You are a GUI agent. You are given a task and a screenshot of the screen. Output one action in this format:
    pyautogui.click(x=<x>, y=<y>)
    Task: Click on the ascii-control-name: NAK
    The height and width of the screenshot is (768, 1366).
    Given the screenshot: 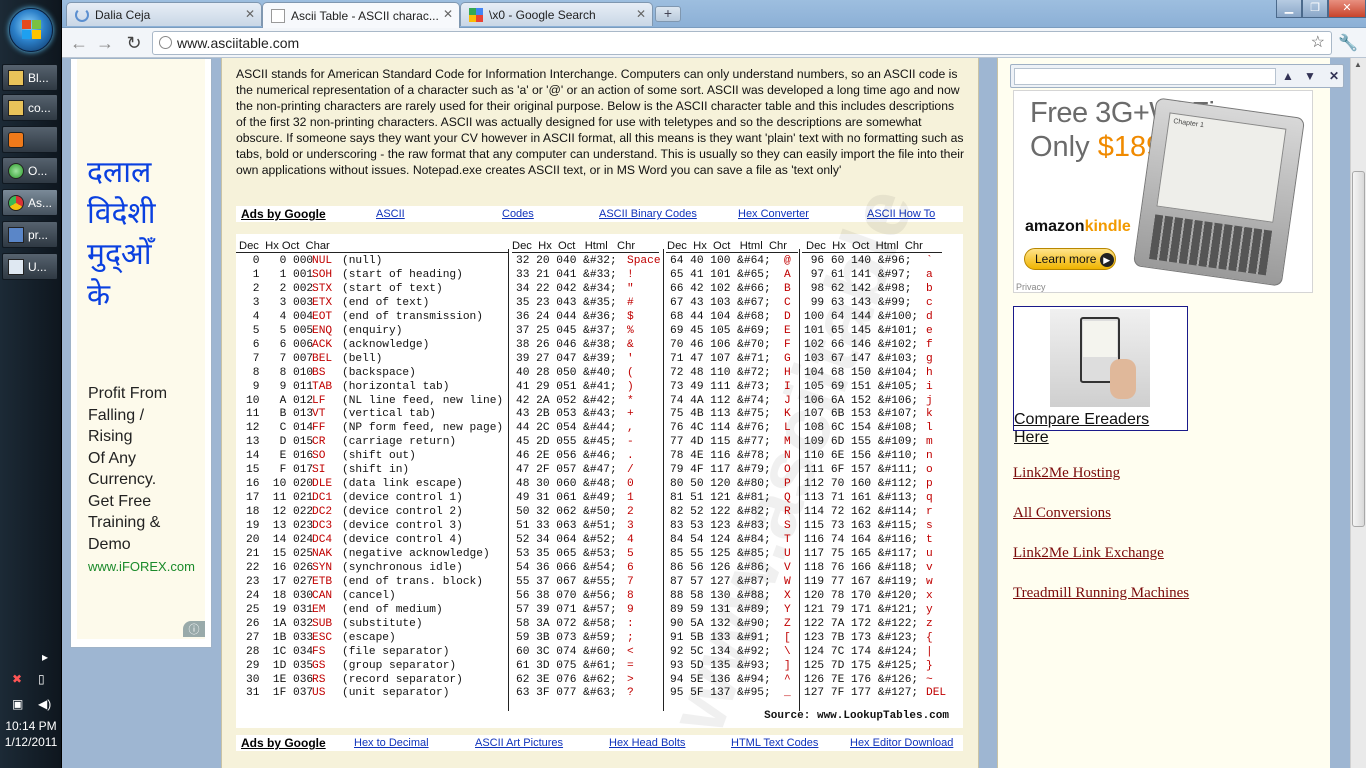 What is the action you would take?
    pyautogui.click(x=322, y=553)
    